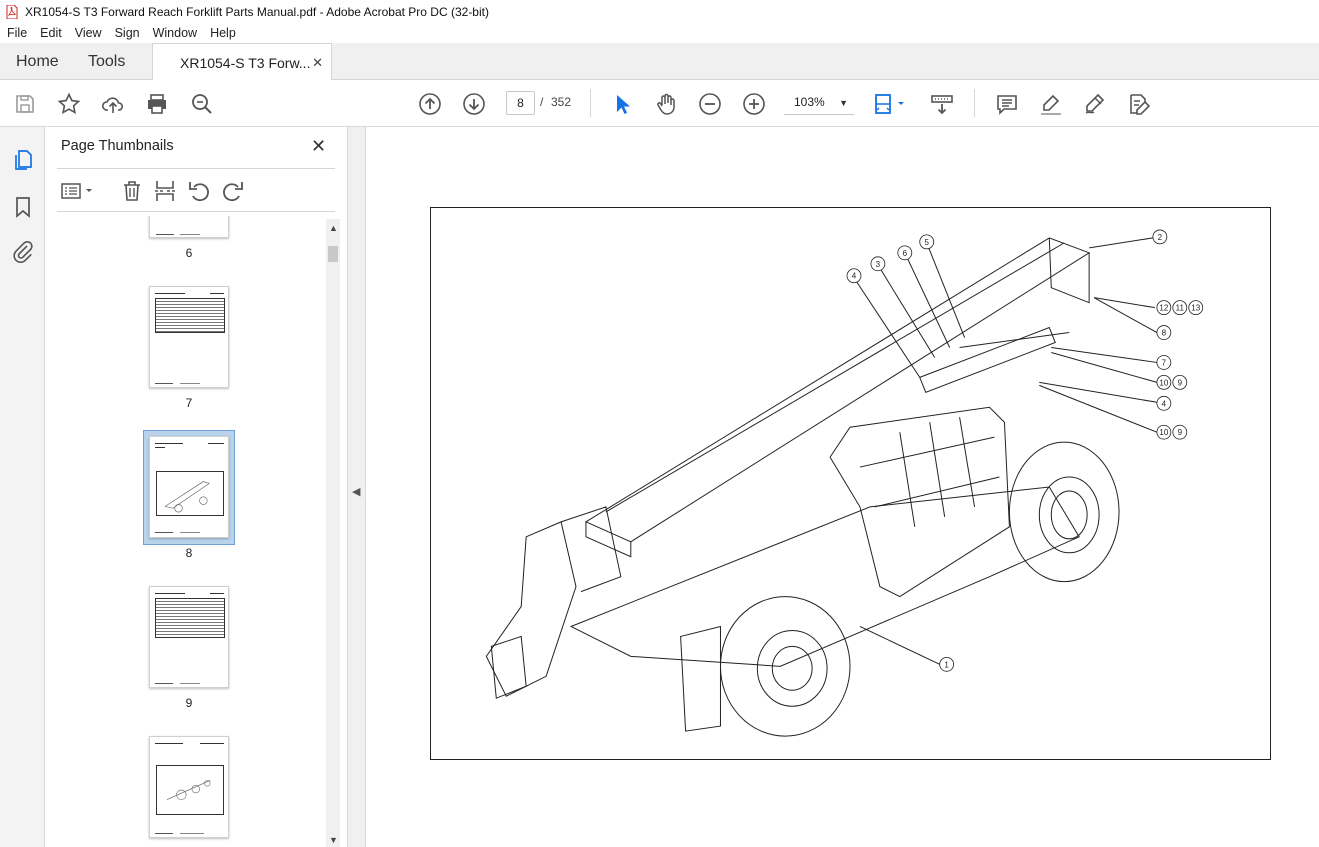 This screenshot has width=1319, height=847. What do you see at coordinates (659, 62) in the screenshot?
I see `tab-bar: Home Tools XR1054-S T3 Forw... ✕` at bounding box center [659, 62].